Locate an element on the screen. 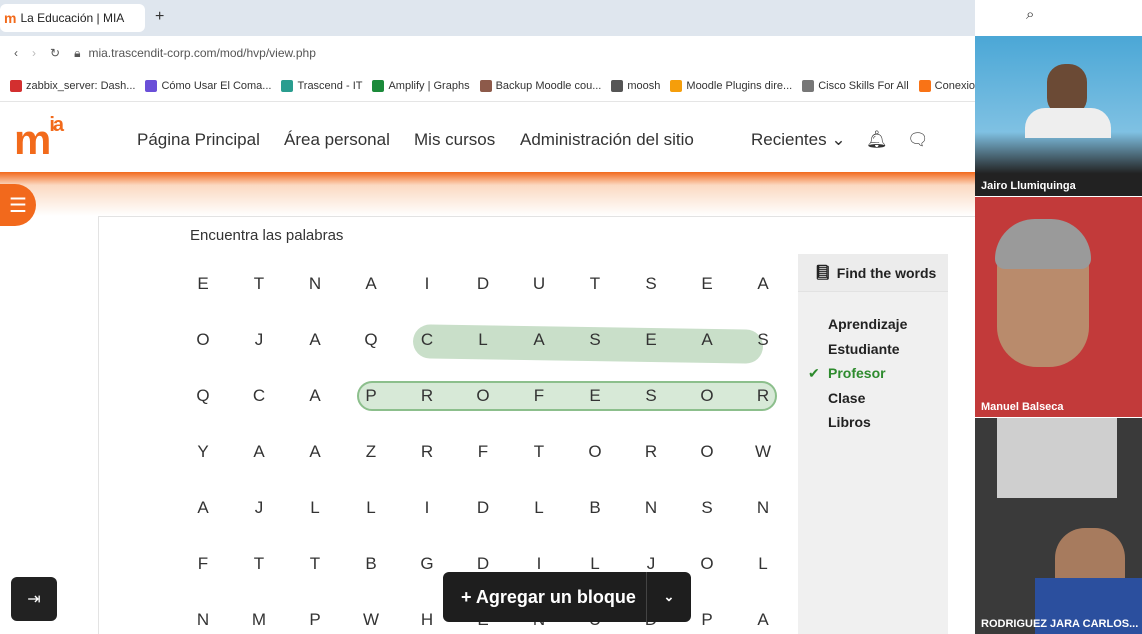  url-input: mia.trascendit-corp.com/mod/hvp/view.php is located at coordinates (201, 53).